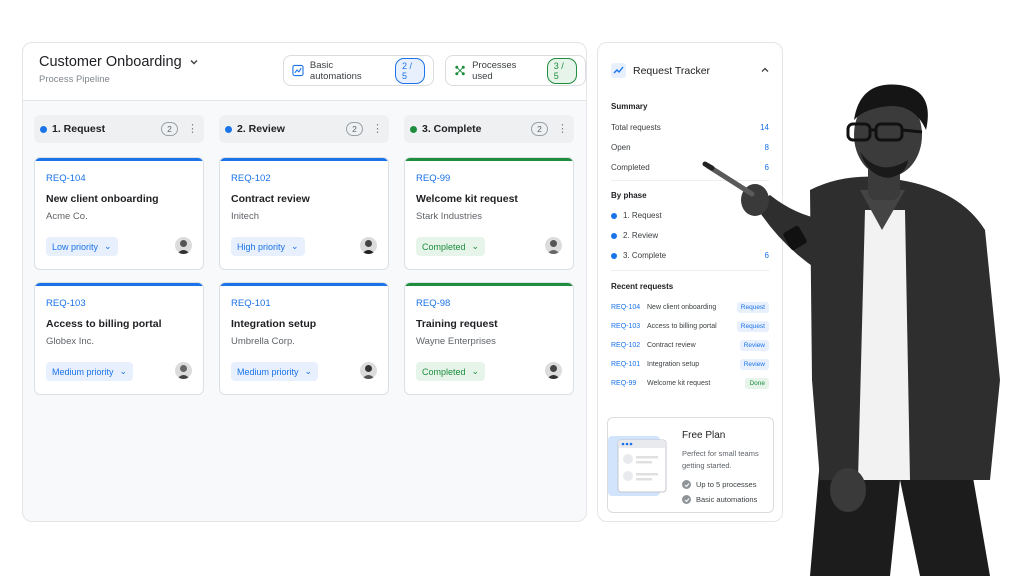  What do you see at coordinates (245, 216) in the screenshot?
I see `request-company: Initech` at bounding box center [245, 216].